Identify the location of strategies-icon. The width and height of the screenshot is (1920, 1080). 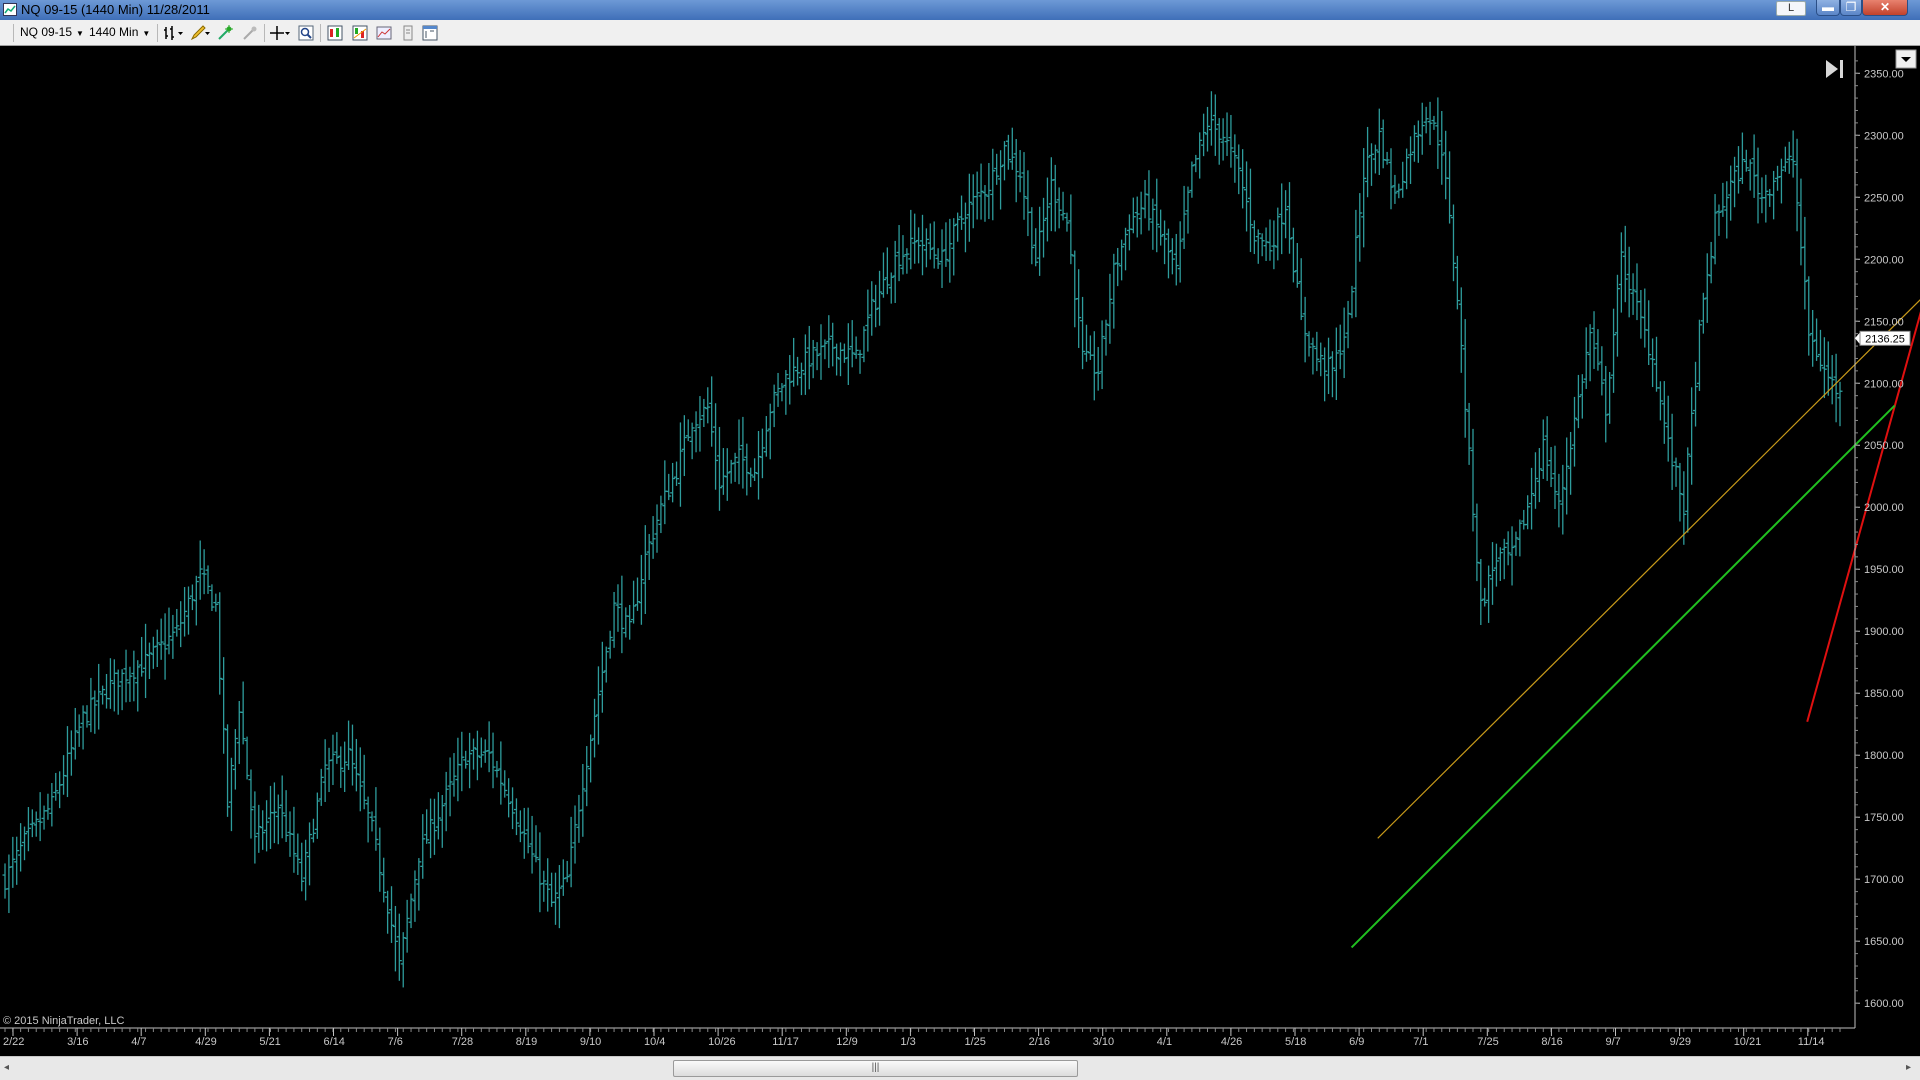
(335, 33).